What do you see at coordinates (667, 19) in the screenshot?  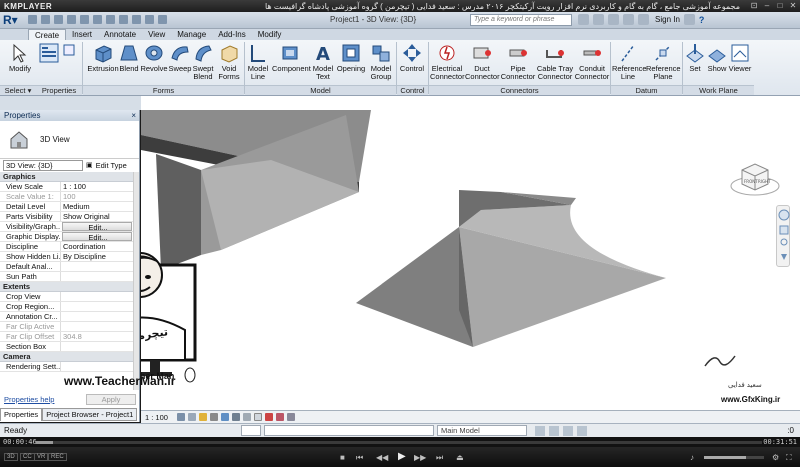 I see `sign-in-button: Sign In` at bounding box center [667, 19].